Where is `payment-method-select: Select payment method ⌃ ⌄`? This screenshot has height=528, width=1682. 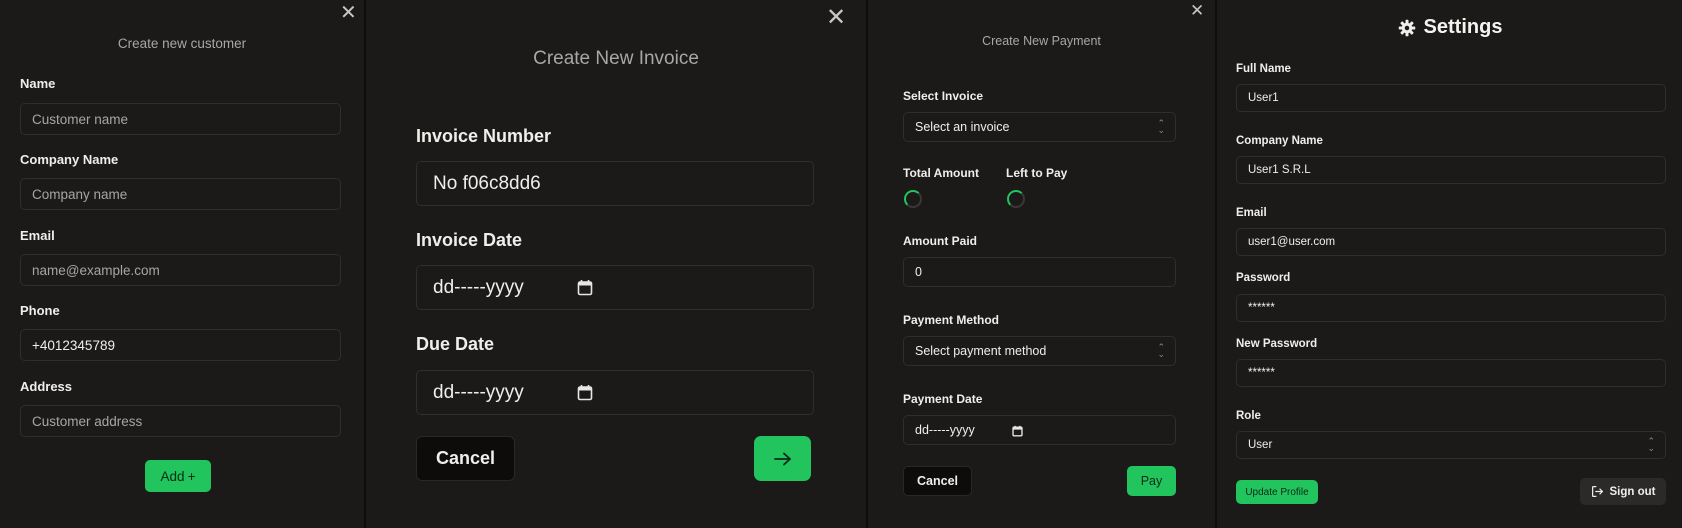
payment-method-select: Select payment method ⌃ ⌄ is located at coordinates (1039, 351).